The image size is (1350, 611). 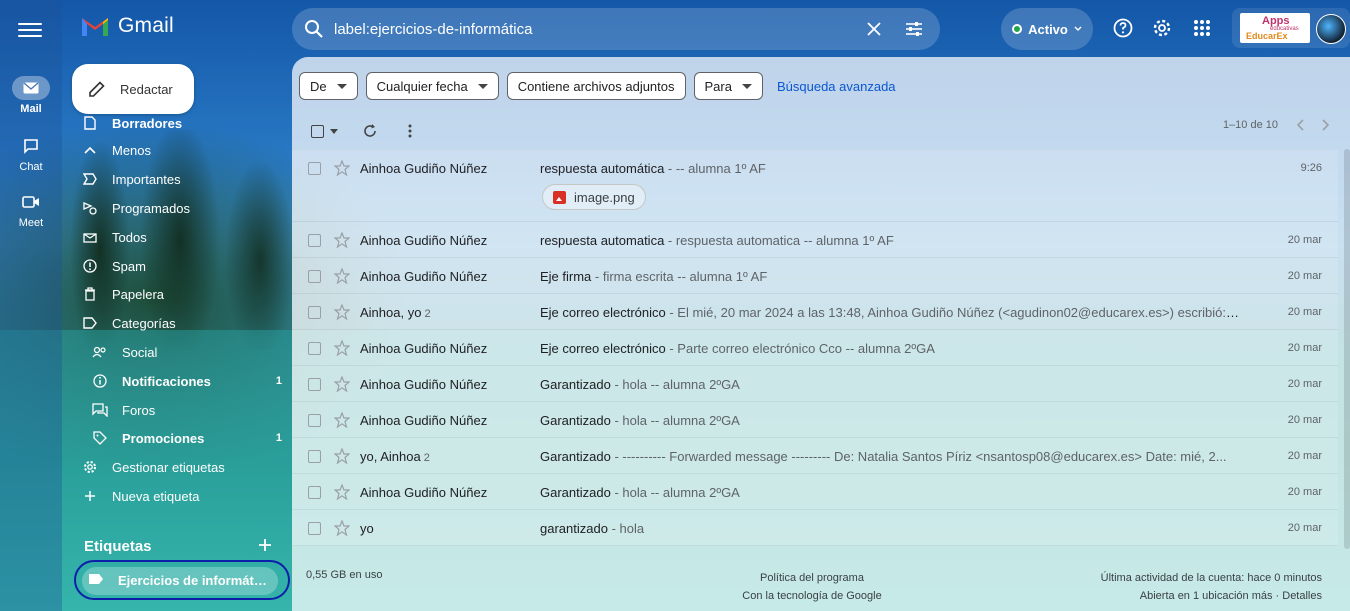 I want to click on organization-logo: Apps educativas EducarEx, so click(x=1275, y=28).